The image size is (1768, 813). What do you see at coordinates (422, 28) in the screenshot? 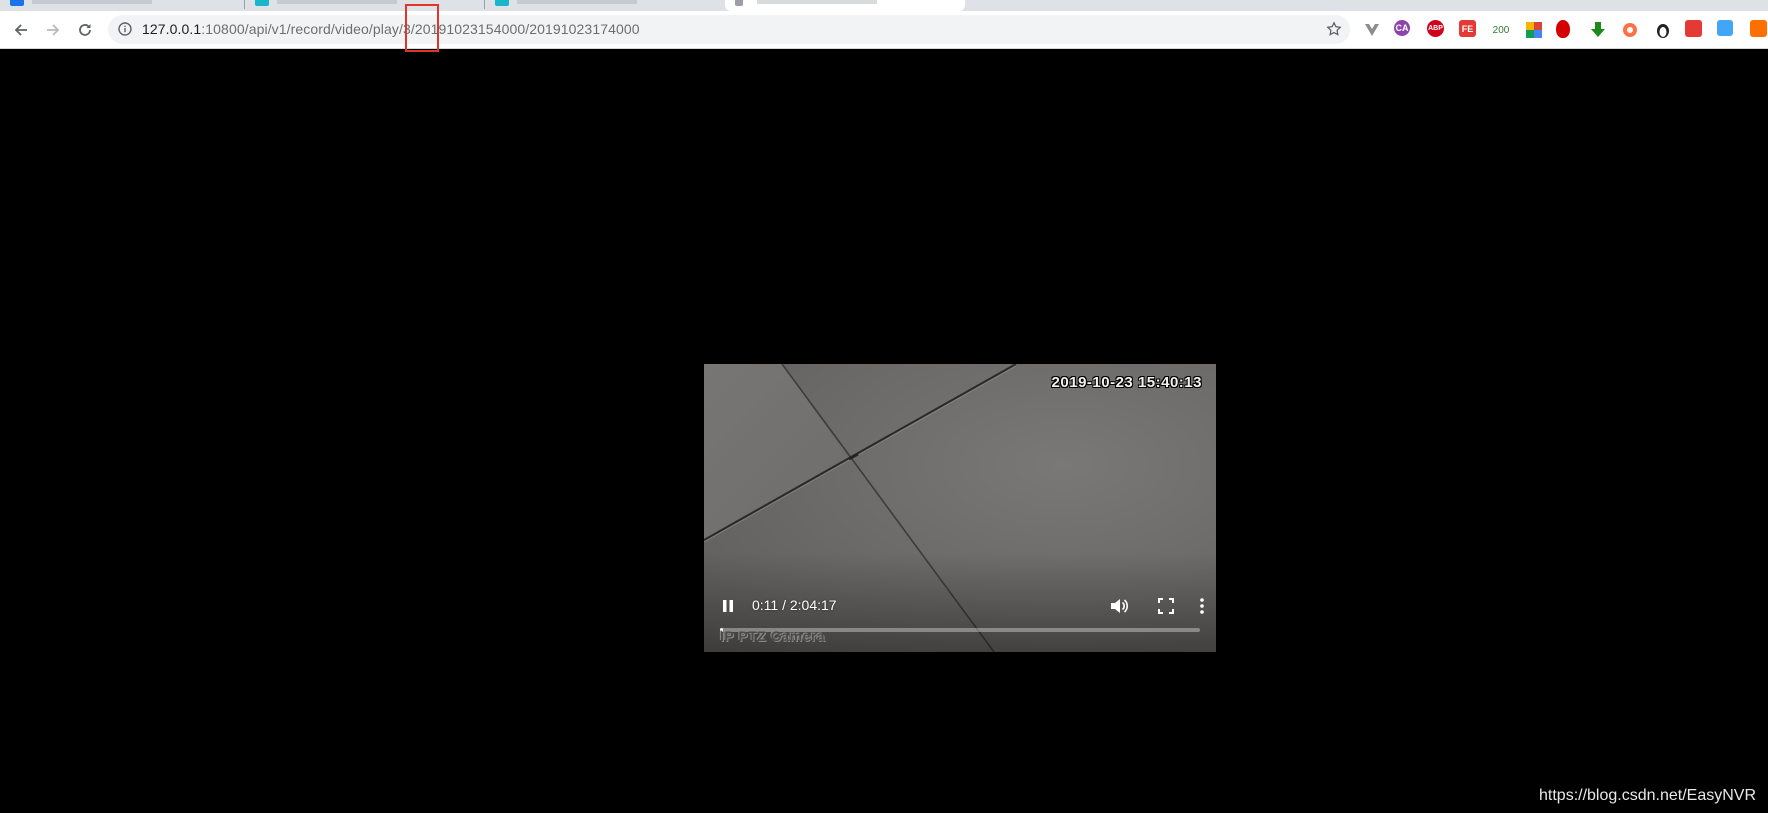
I see `annotation-highlight-box` at bounding box center [422, 28].